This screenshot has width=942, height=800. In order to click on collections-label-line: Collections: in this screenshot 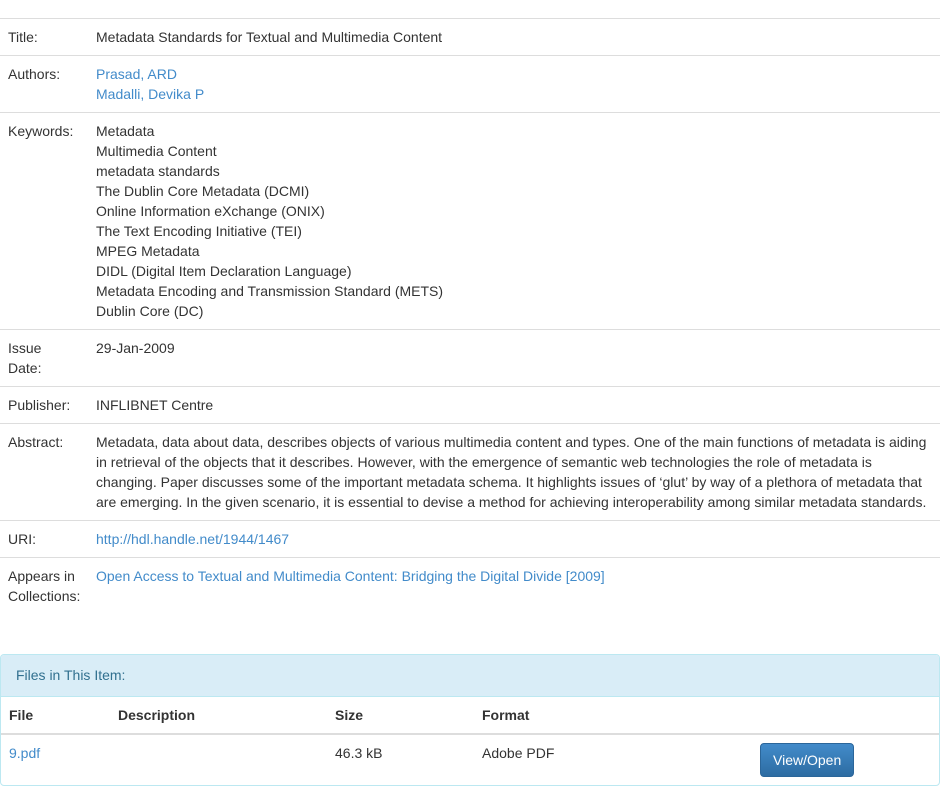, I will do `click(44, 596)`.